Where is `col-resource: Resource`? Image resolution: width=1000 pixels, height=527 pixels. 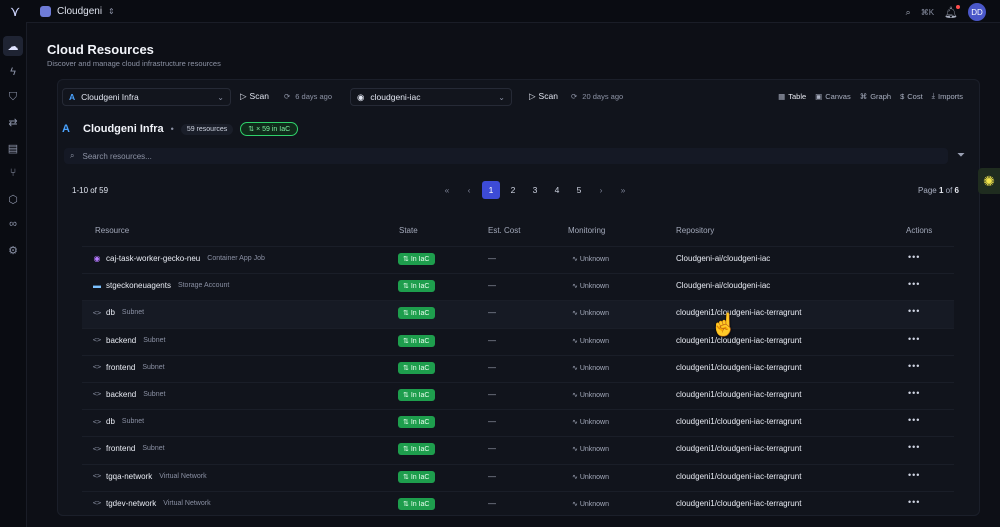 col-resource: Resource is located at coordinates (112, 230).